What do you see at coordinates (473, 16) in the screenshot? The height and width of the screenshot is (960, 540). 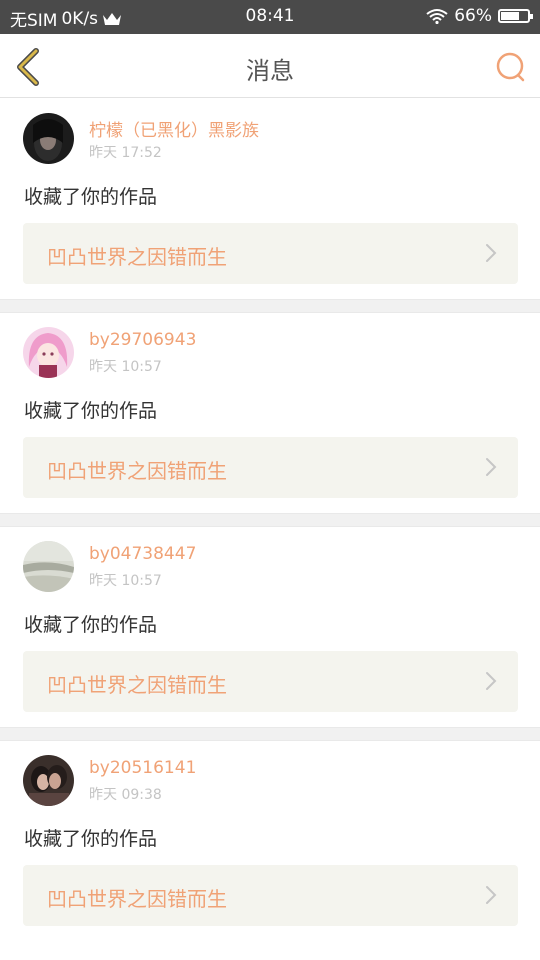 I see `battery-percent: 66%` at bounding box center [473, 16].